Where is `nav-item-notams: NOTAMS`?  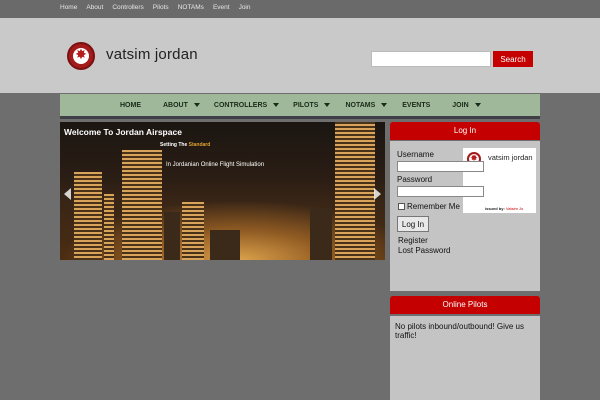
nav-item-notams: NOTAMS is located at coordinates (366, 105).